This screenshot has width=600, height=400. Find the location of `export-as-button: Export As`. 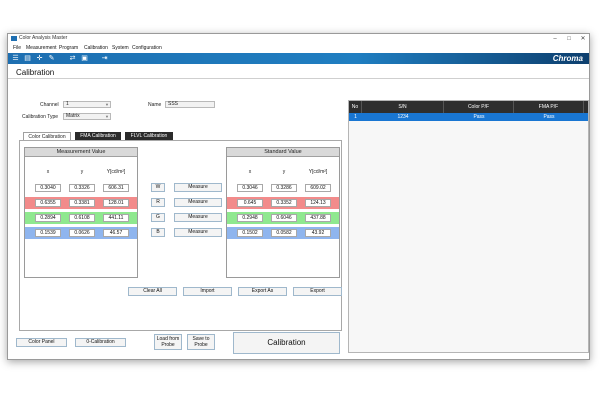

export-as-button: Export As is located at coordinates (262, 291).